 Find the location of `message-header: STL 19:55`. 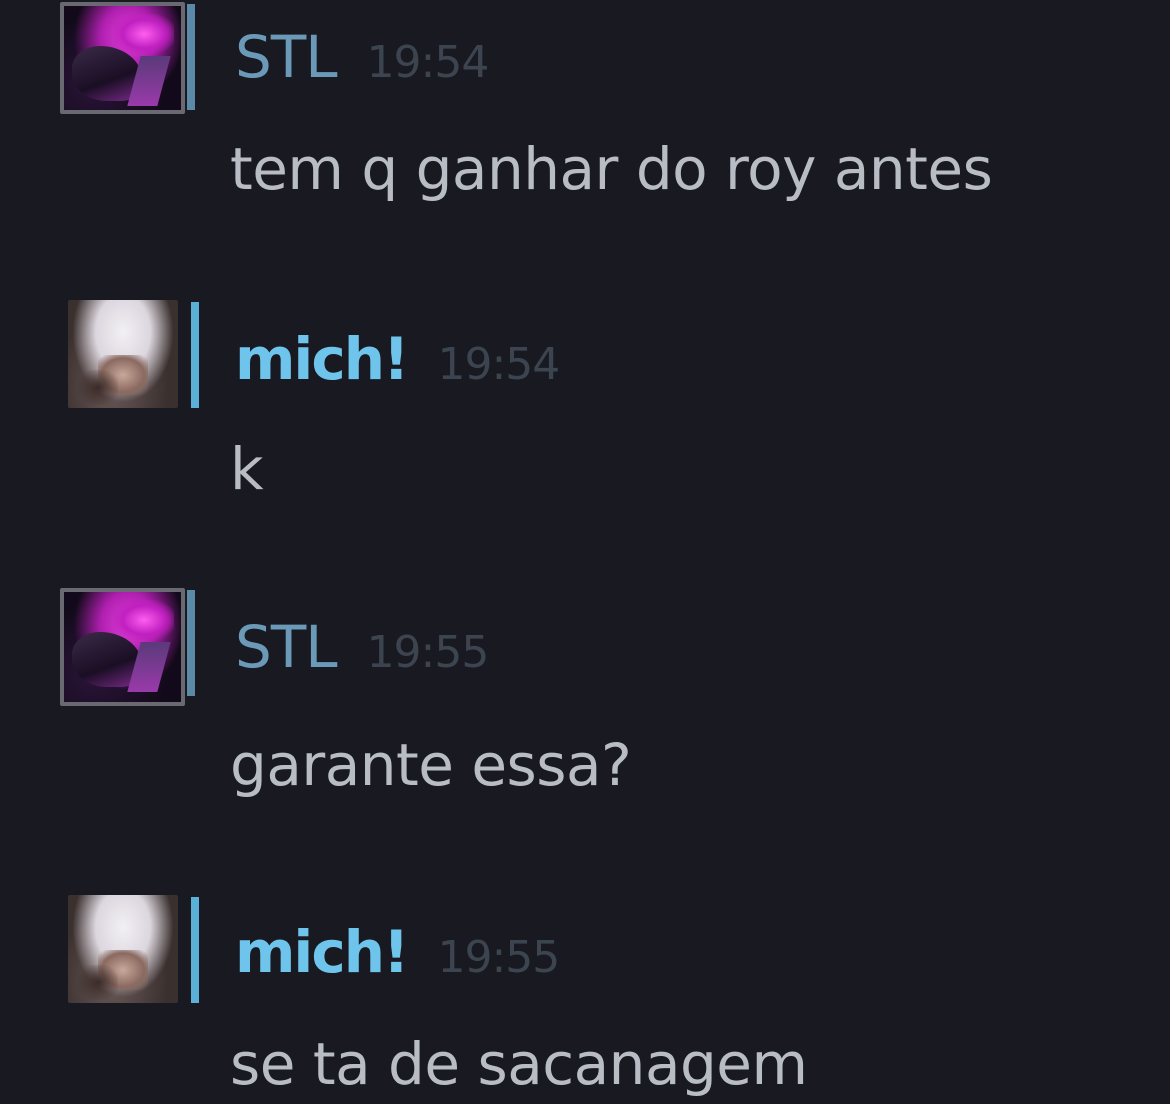

message-header: STL 19:55 is located at coordinates (362, 648).